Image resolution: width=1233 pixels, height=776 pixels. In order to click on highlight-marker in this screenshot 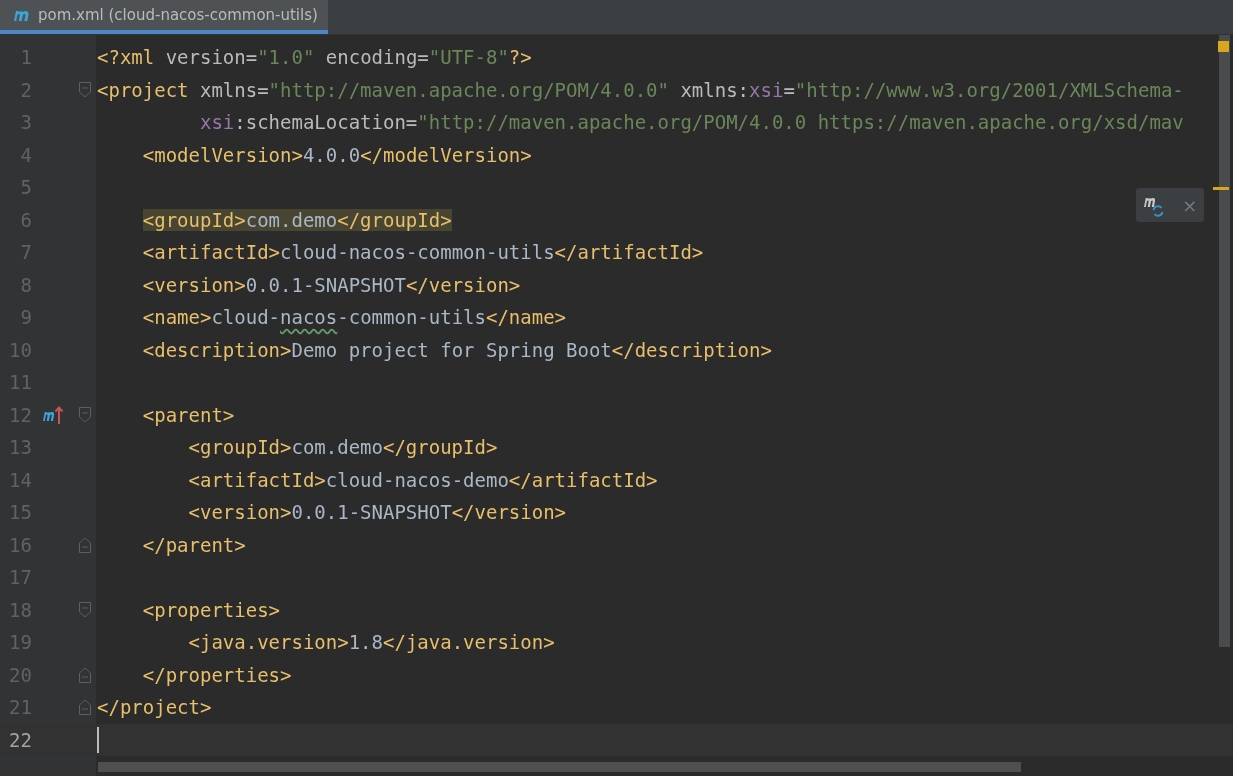, I will do `click(1221, 188)`.